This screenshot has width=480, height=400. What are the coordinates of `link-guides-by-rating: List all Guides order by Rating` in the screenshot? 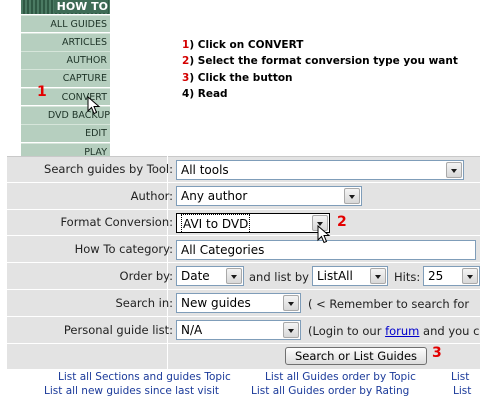 It's located at (330, 391).